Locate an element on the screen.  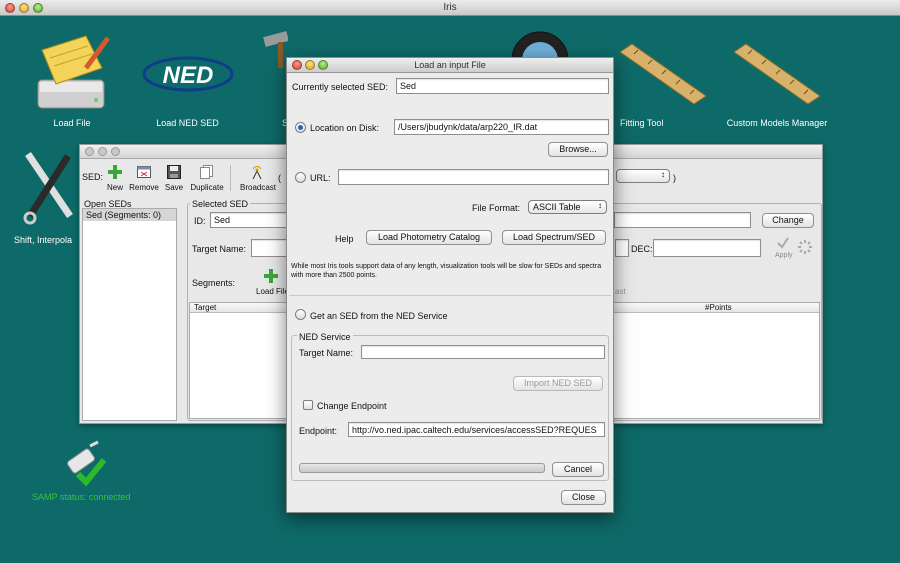
shift-interpolate-label: Shift, Interpola is located at coordinates (43, 240).